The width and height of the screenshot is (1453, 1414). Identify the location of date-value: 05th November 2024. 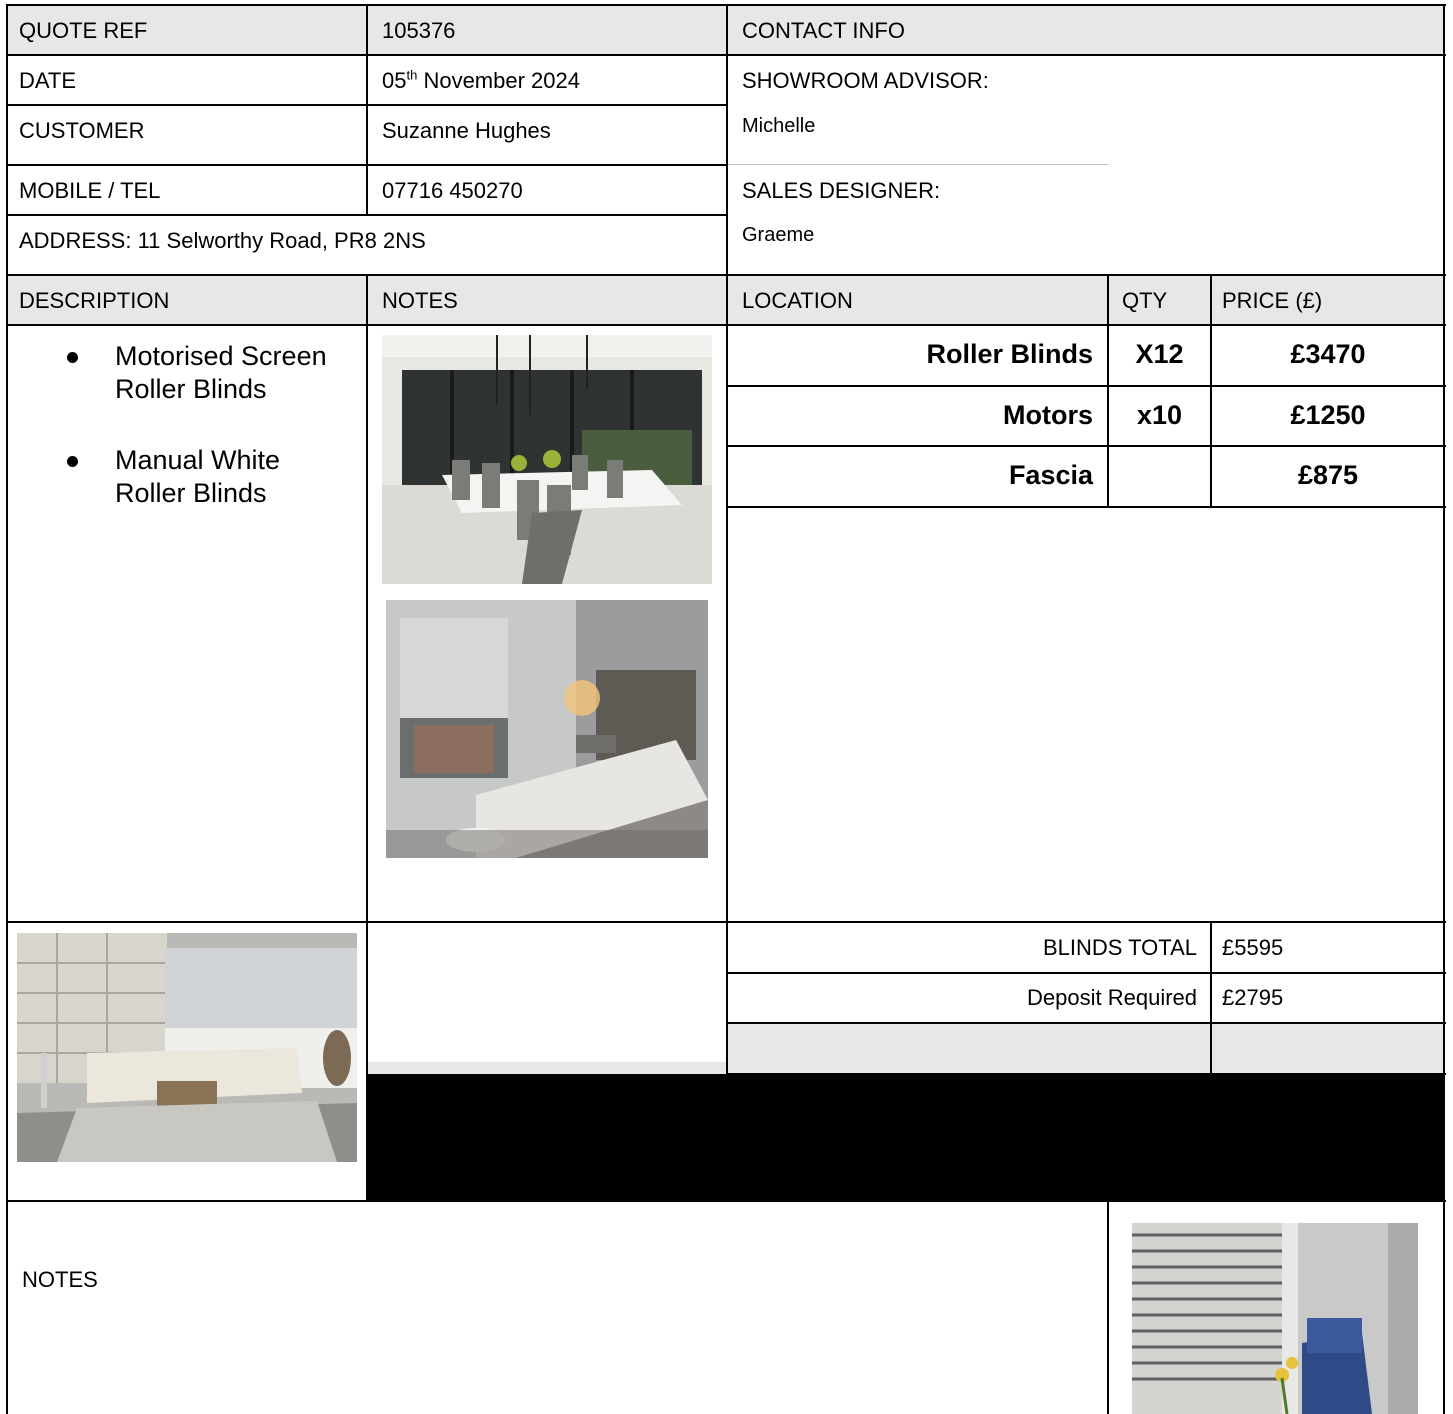
(481, 81).